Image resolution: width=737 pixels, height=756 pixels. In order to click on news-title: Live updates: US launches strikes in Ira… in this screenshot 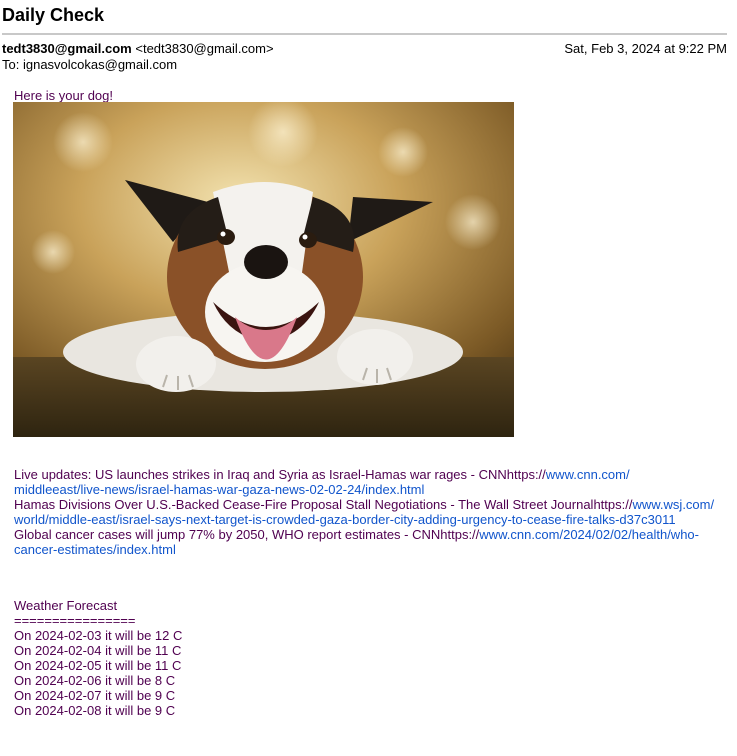, I will do `click(260, 474)`.